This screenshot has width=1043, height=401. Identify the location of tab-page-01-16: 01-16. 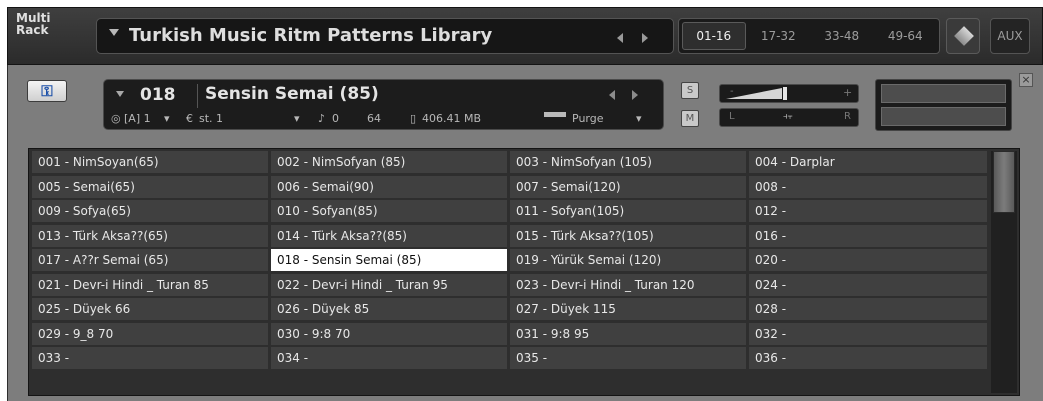
(714, 36).